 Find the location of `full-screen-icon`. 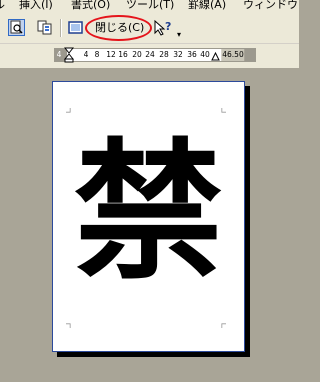

full-screen-icon is located at coordinates (75, 27).